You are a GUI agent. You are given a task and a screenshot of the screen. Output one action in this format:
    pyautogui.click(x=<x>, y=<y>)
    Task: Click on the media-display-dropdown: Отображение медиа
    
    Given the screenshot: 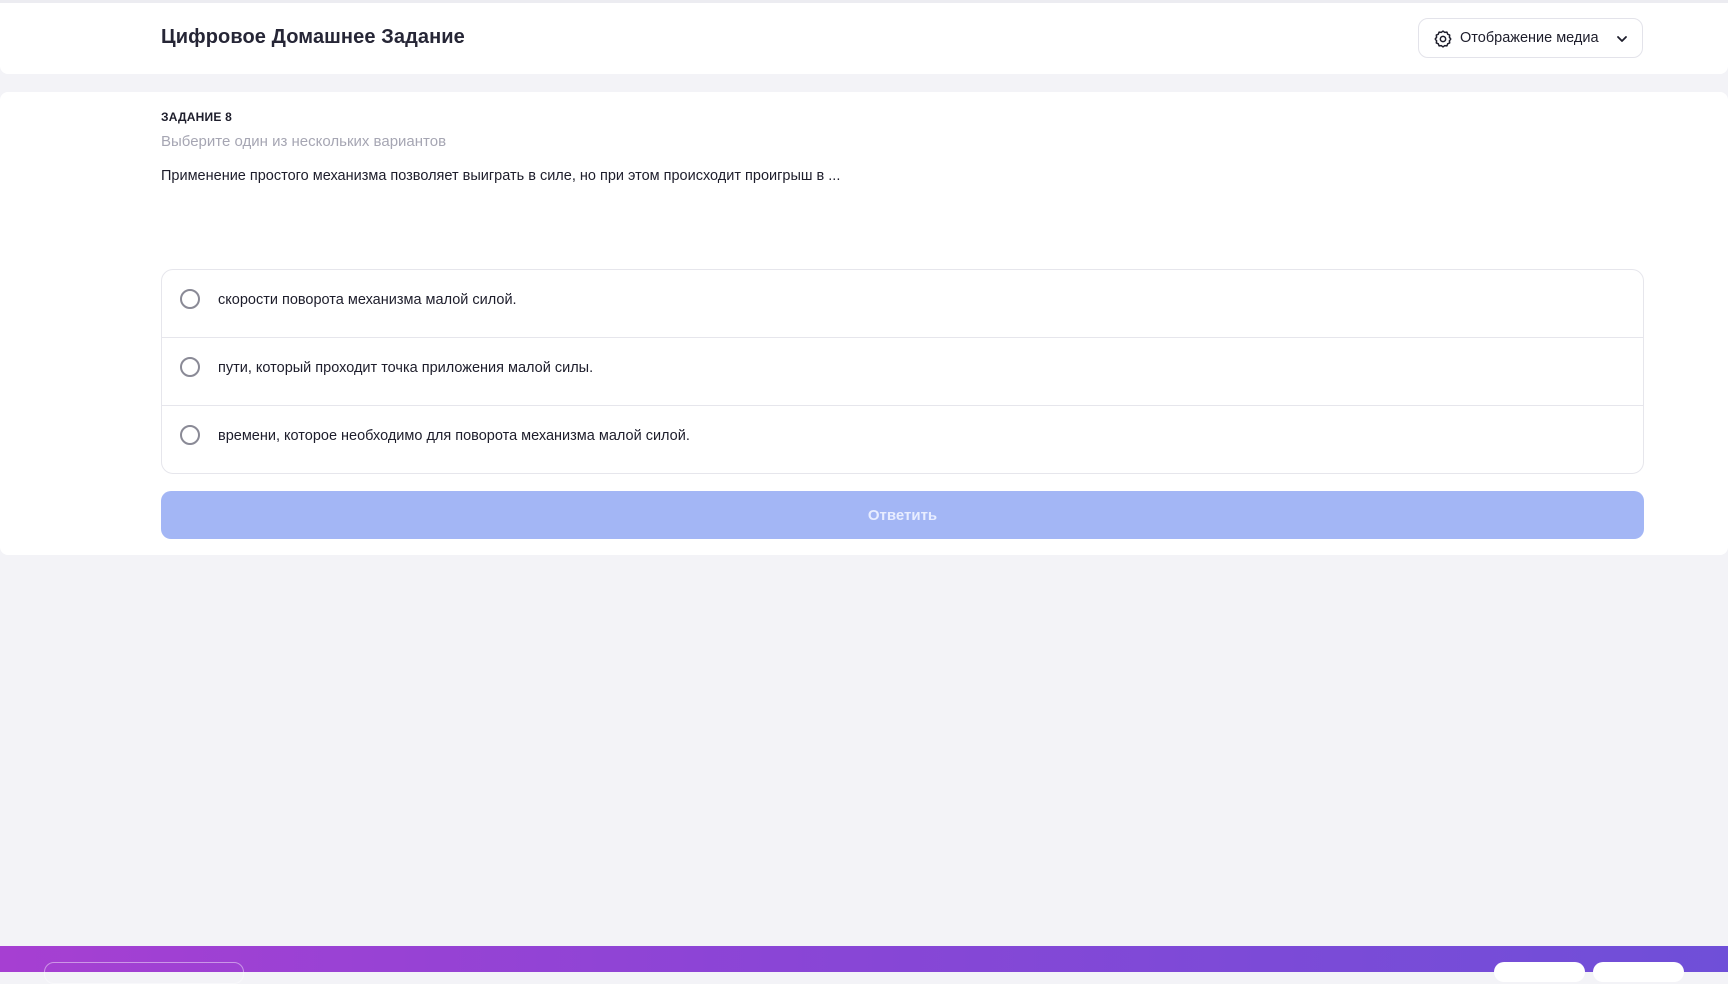 What is the action you would take?
    pyautogui.click(x=1530, y=38)
    